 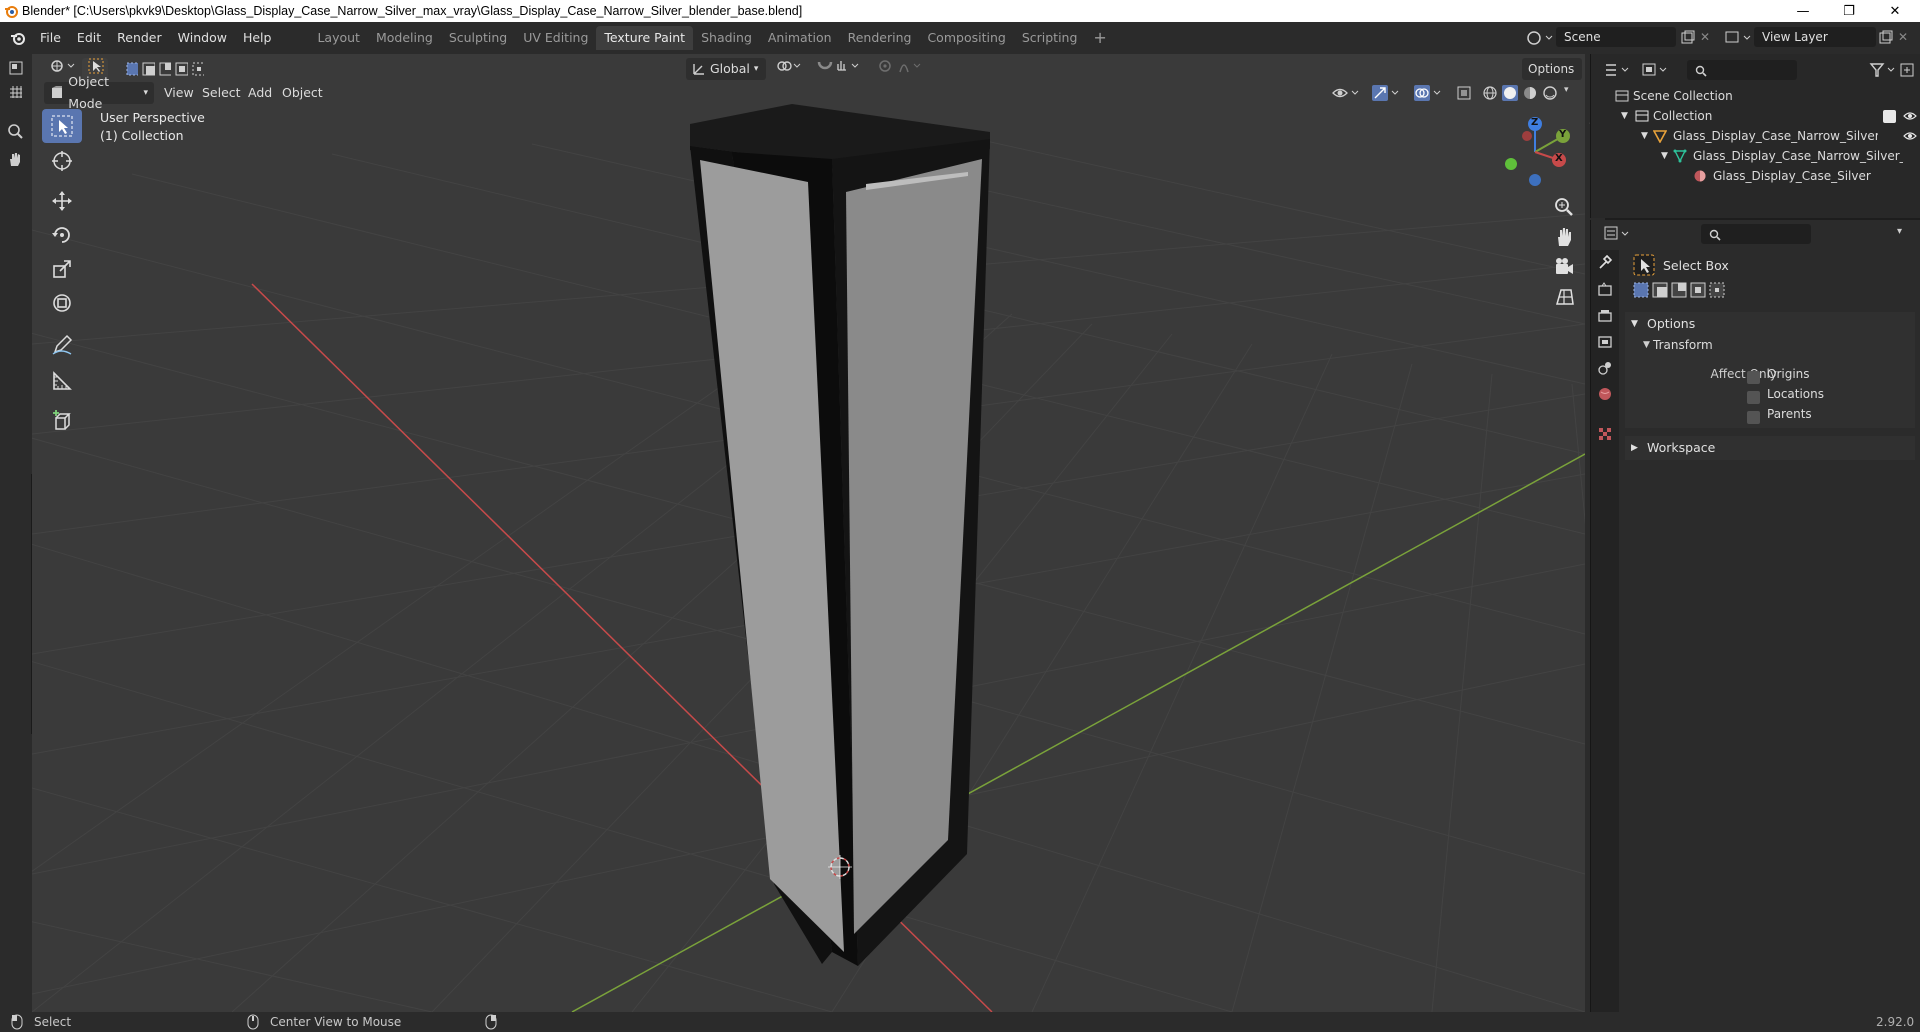 I want to click on transform-subpanel-label: Transform, so click(x=1683, y=345).